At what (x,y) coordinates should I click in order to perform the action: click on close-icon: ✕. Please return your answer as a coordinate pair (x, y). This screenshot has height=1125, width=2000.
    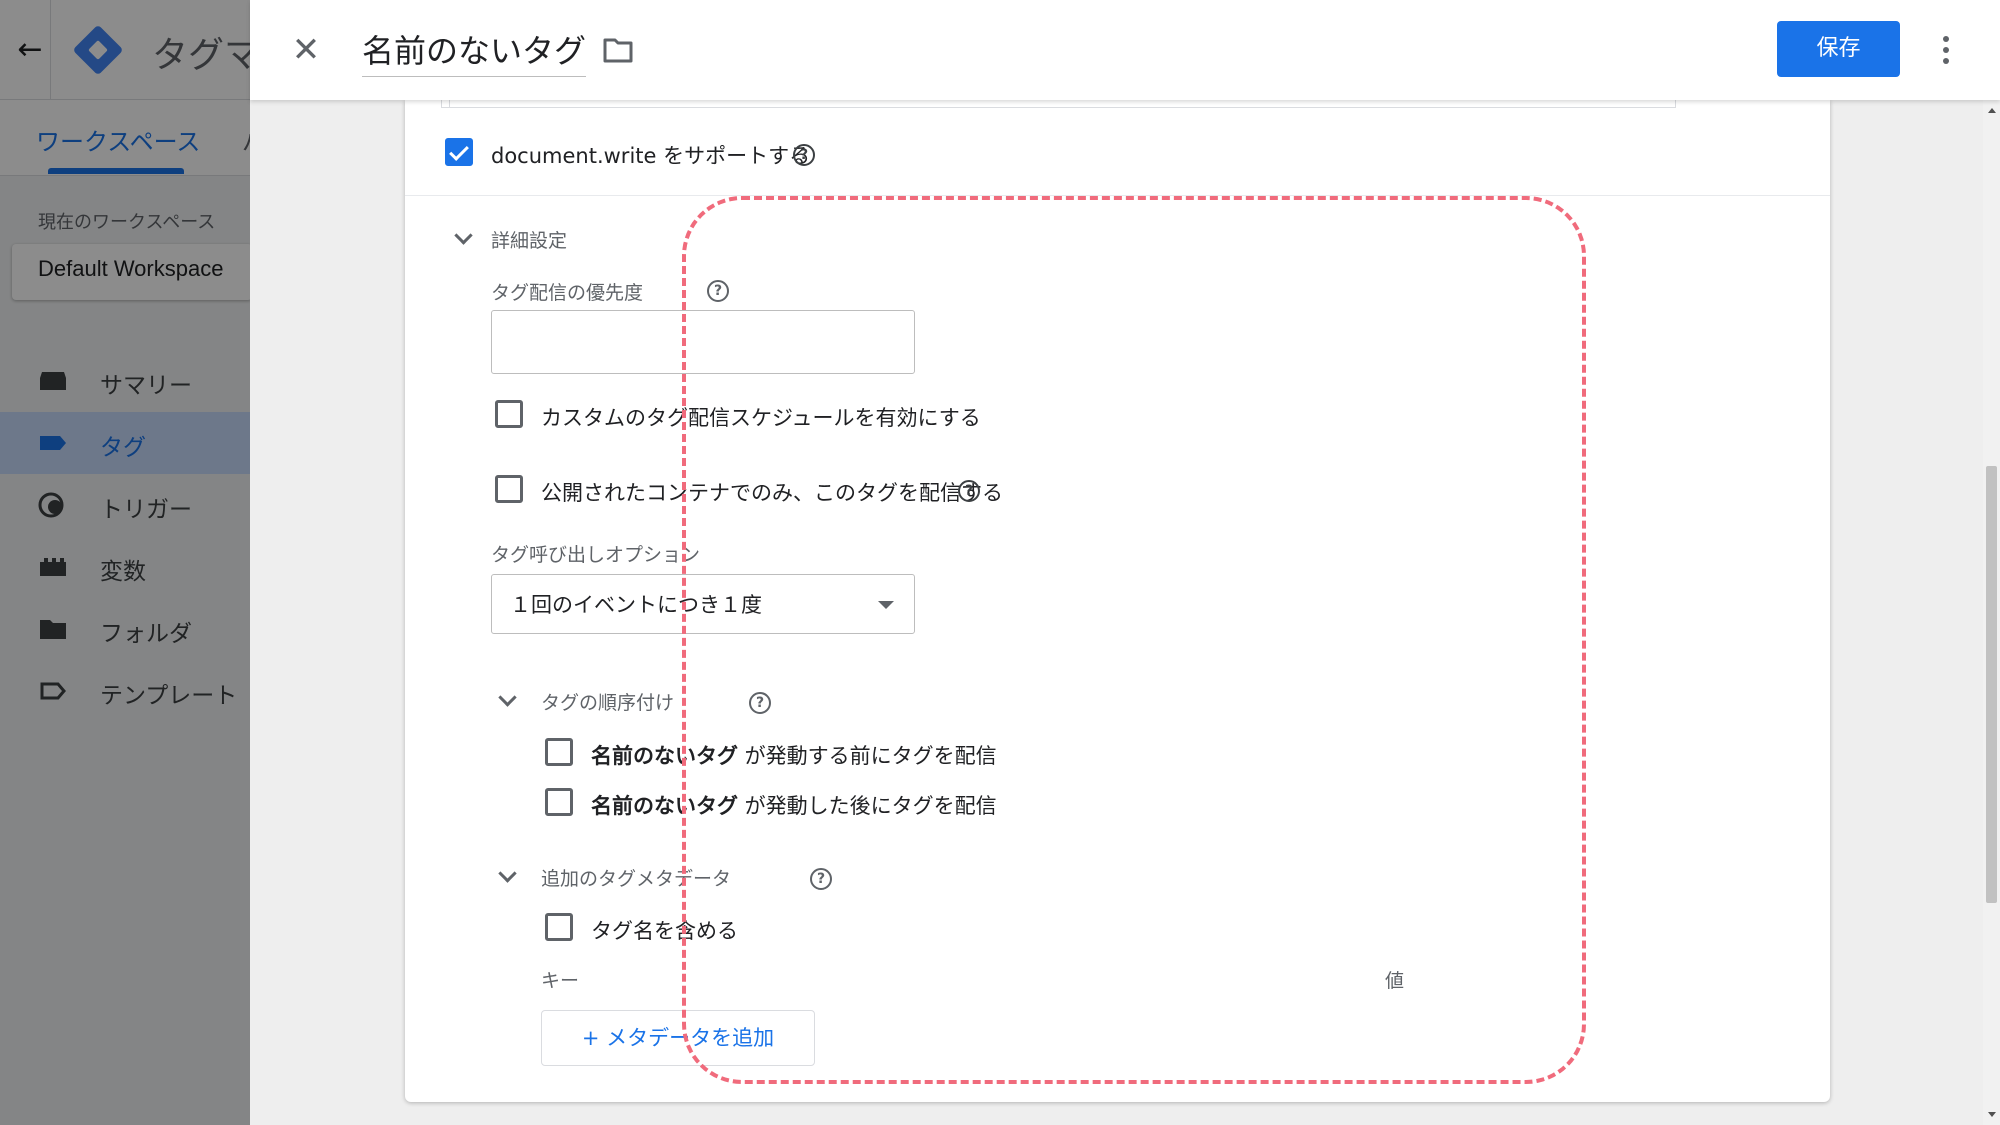
    Looking at the image, I should click on (306, 50).